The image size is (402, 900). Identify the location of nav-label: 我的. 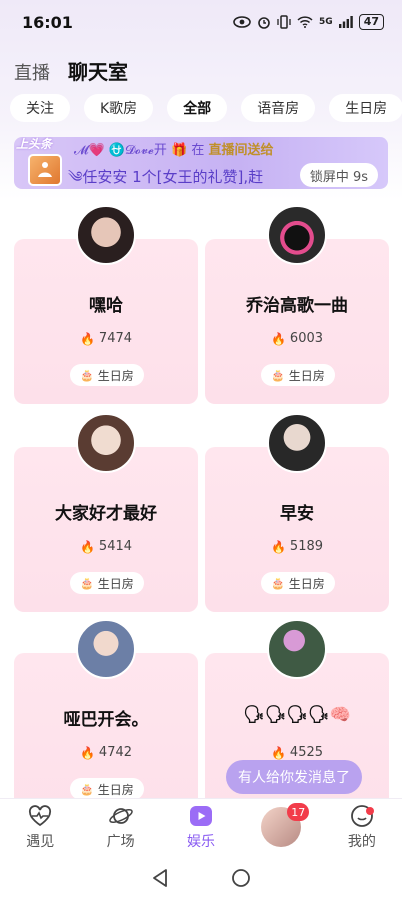
(361, 841).